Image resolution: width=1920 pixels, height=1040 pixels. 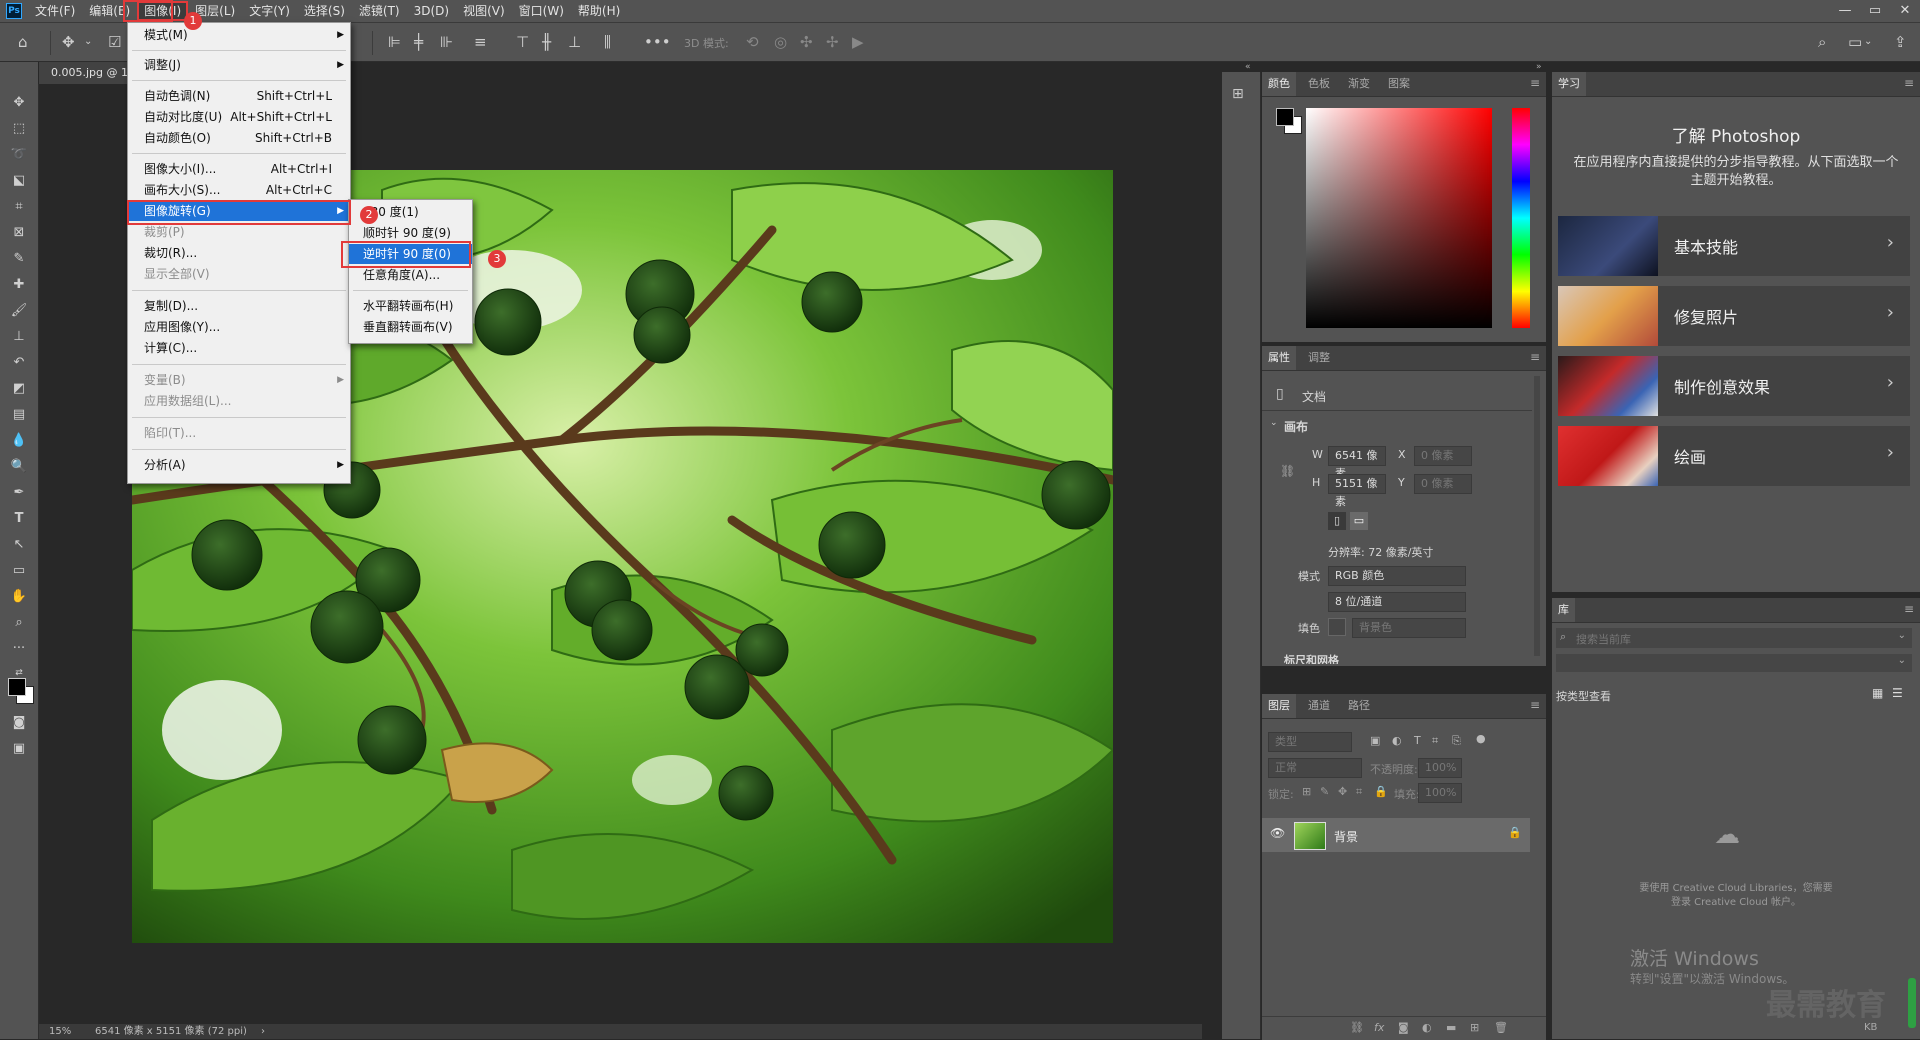 I want to click on menu-item-auto-color: 自动颜色(O) Shift+Ctrl+B, so click(x=239, y=138).